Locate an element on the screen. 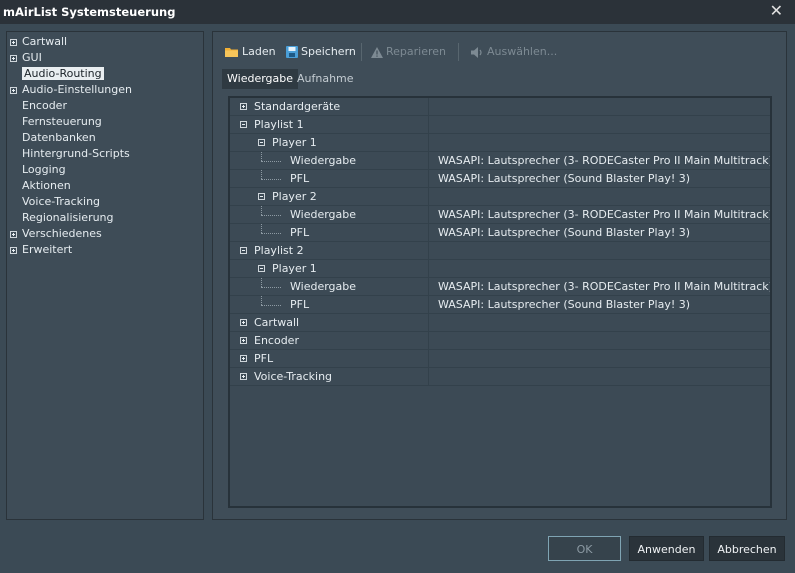  sidebar-item-label: Audio-Routing is located at coordinates (63, 73).